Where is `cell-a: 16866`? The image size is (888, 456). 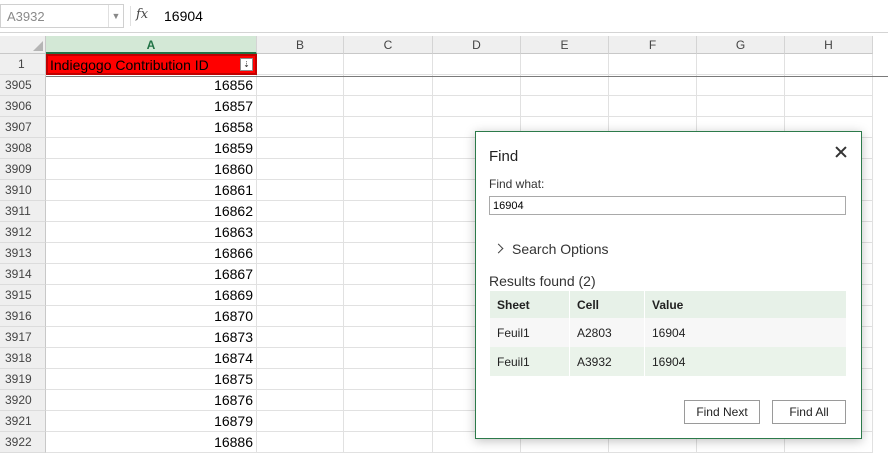
cell-a: 16866 is located at coordinates (151, 253).